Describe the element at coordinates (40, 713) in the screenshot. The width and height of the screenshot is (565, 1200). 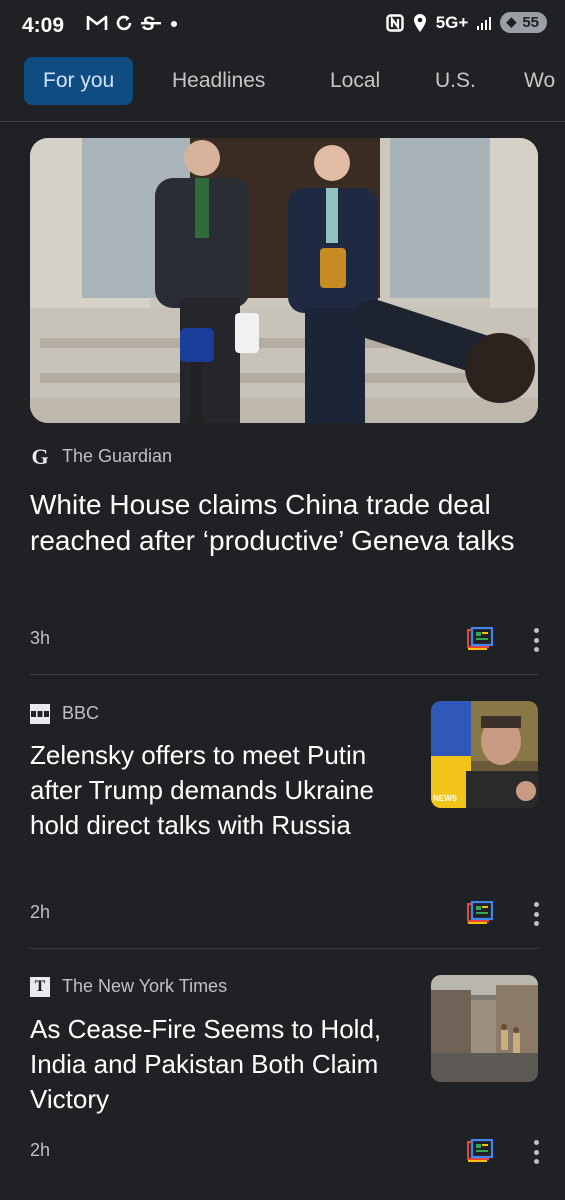
I see `bbc-logo-icon` at that location.